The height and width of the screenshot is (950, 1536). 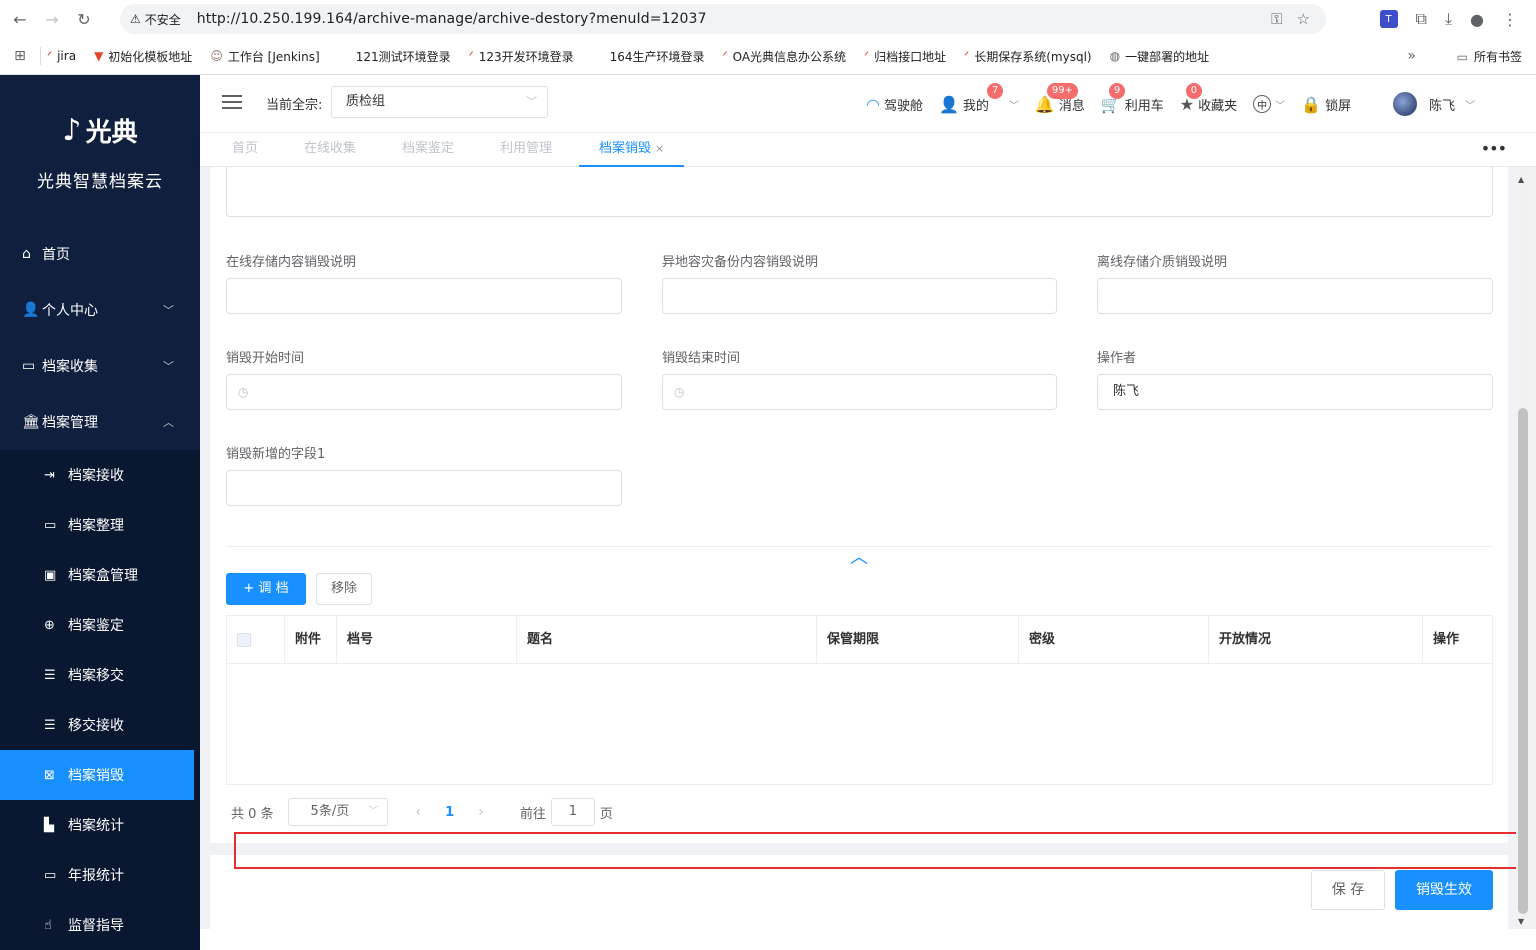 I want to click on bookmark-item: ◍ 一键部署的地址, so click(x=1160, y=56).